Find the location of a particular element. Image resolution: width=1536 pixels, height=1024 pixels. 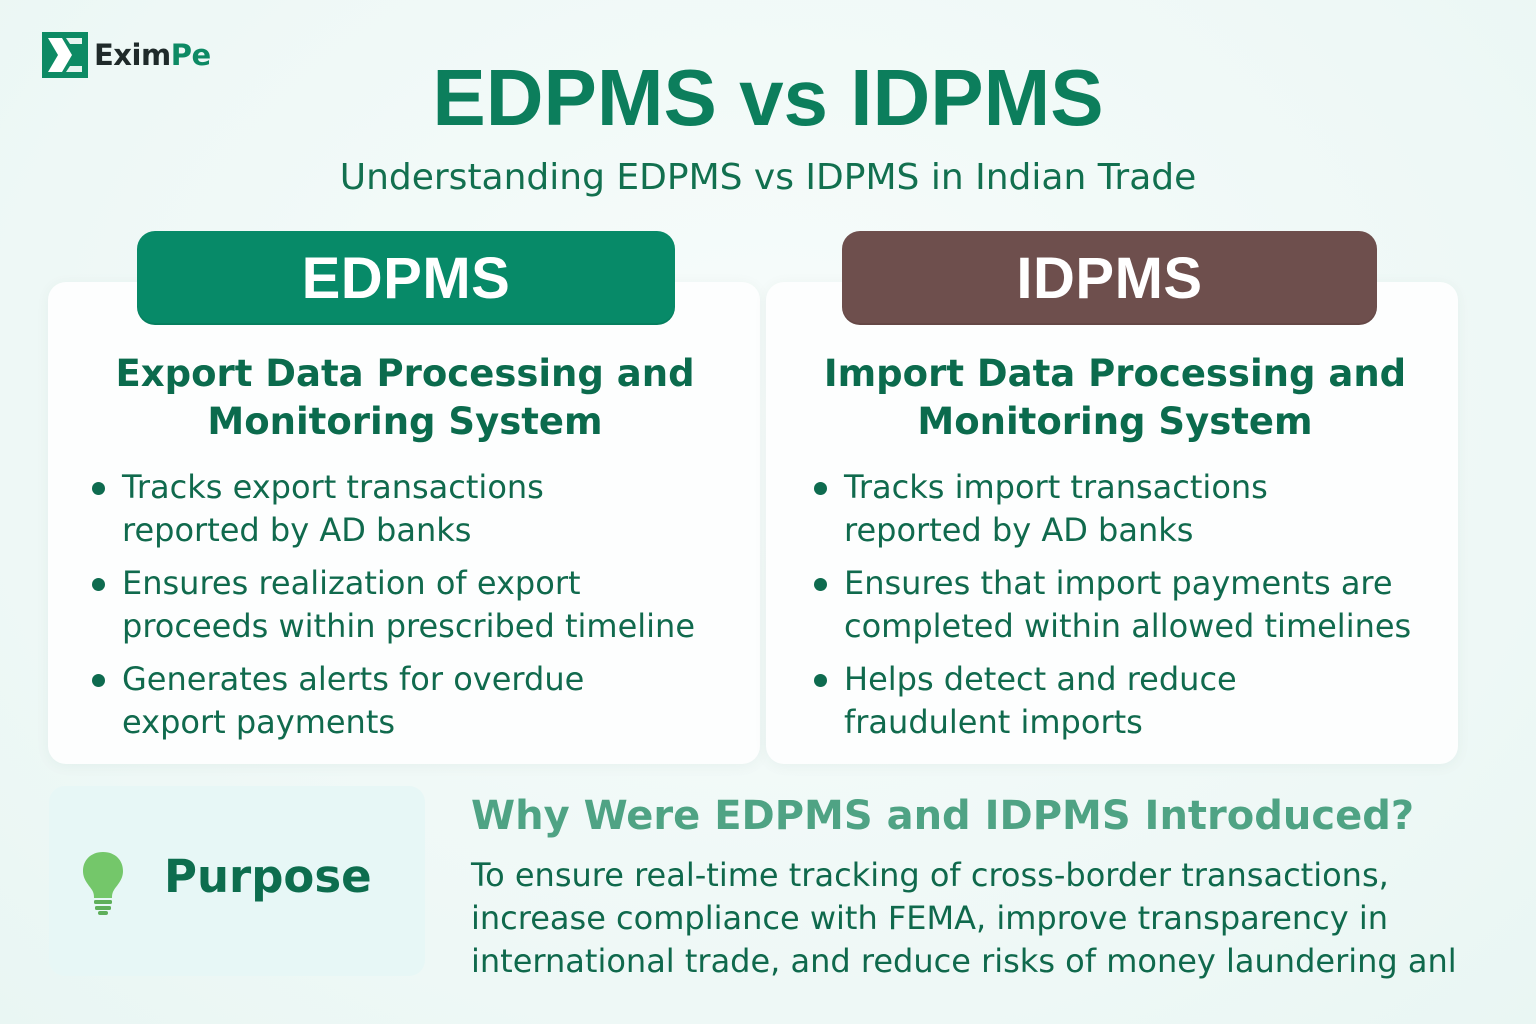

edpms-point-3-line2: export payments is located at coordinates (259, 722).